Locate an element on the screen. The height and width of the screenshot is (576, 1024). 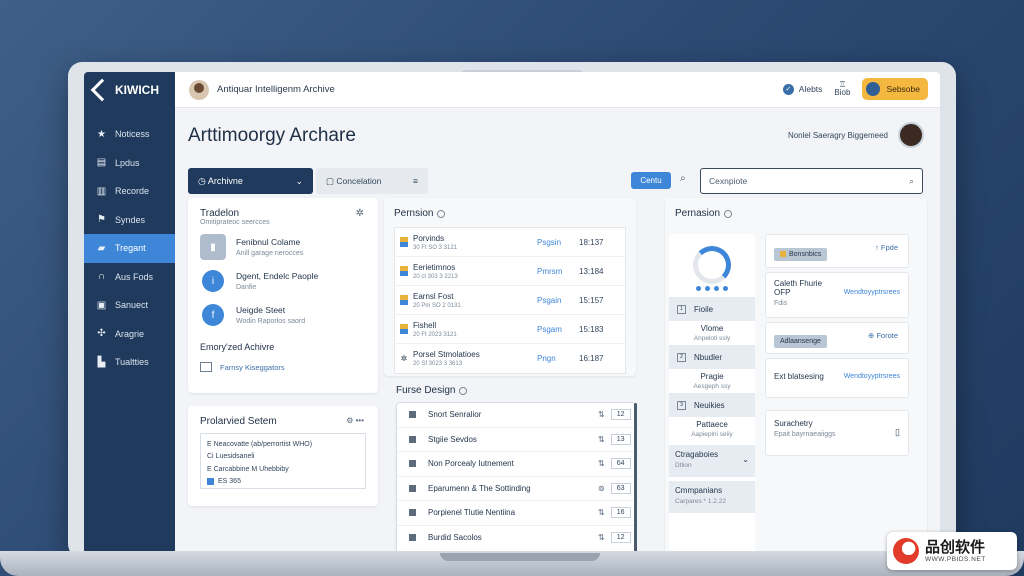
category-item: 2 Nbudler is located at coordinates (712, 357).